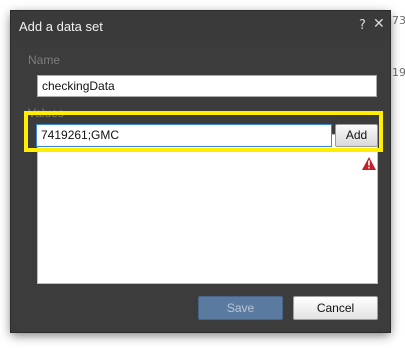 The width and height of the screenshot is (405, 348). I want to click on warning-icon, so click(369, 163).